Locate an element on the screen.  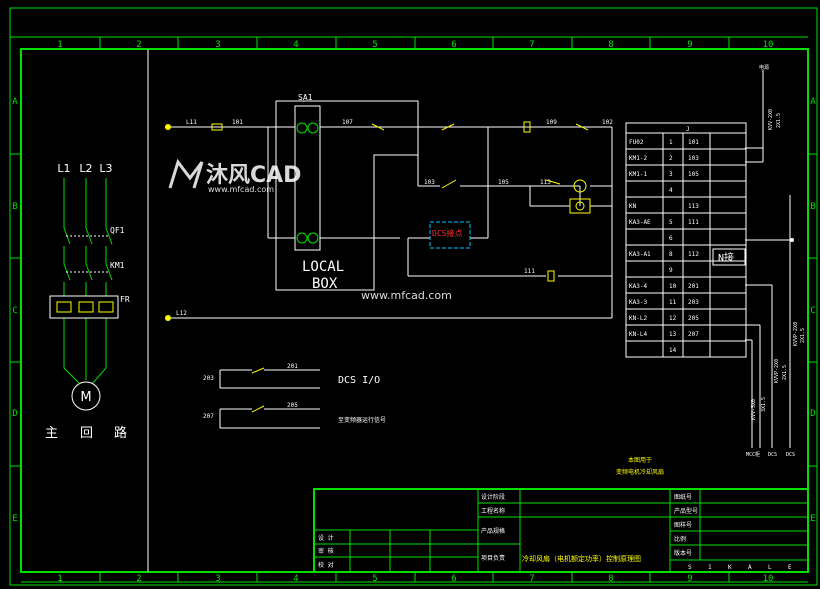
row-label-c-right: C is located at coordinates (812, 311).